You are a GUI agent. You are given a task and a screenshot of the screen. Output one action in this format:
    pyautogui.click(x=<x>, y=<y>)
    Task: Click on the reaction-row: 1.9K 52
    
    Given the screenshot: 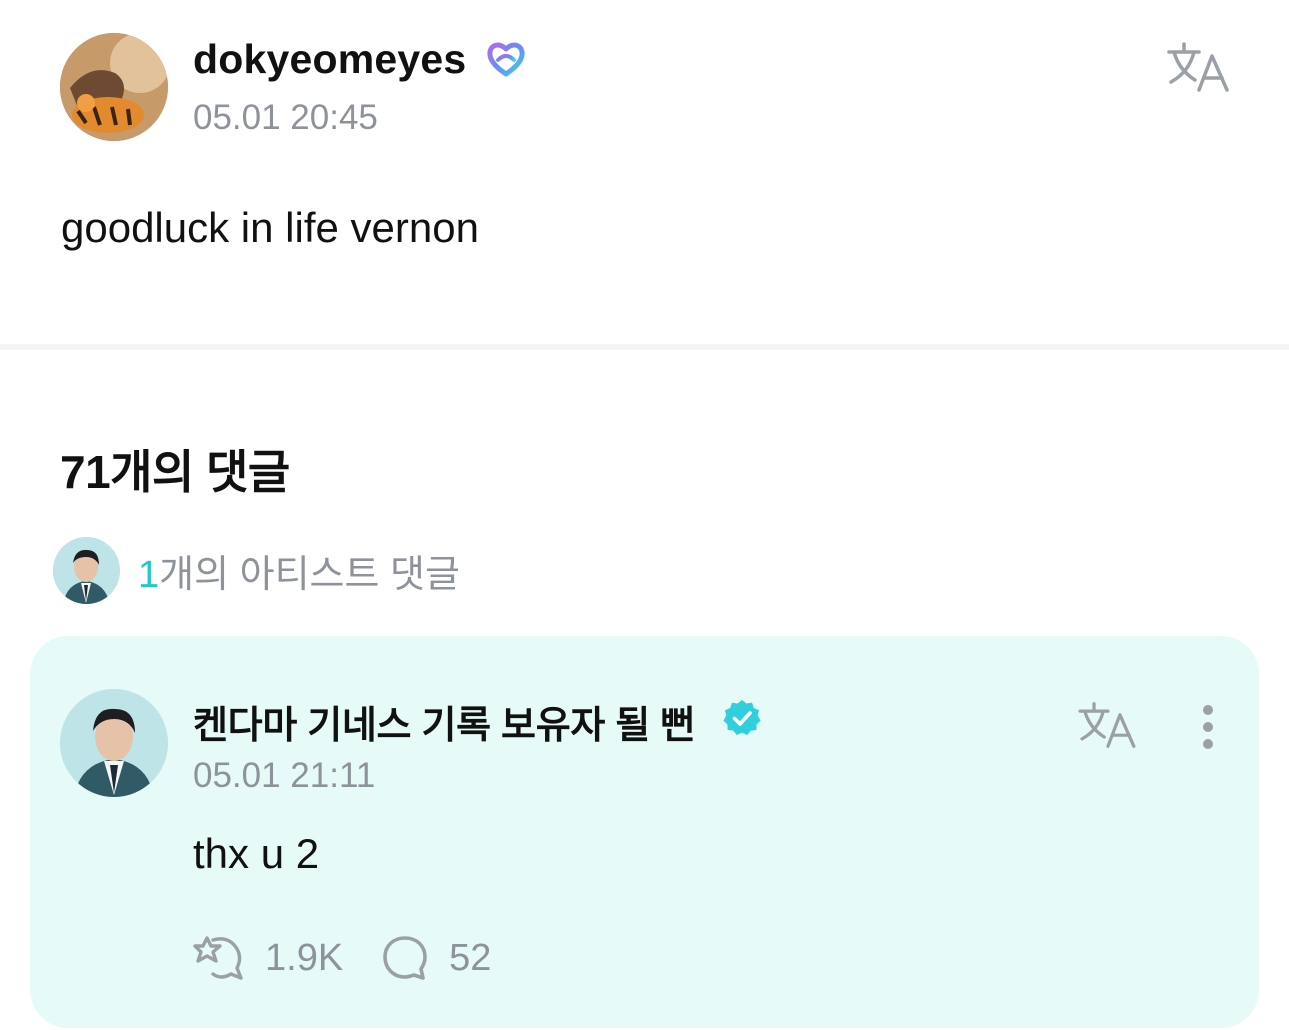 What is the action you would take?
    pyautogui.click(x=342, y=958)
    